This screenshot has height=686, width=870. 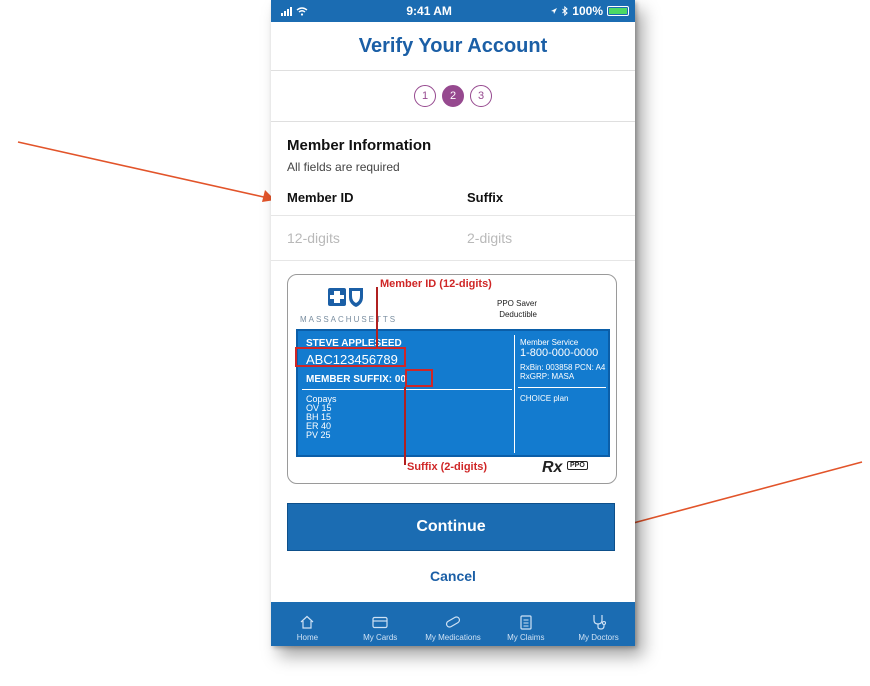 I want to click on tab-my-doctors-label: My Doctors, so click(x=598, y=637).